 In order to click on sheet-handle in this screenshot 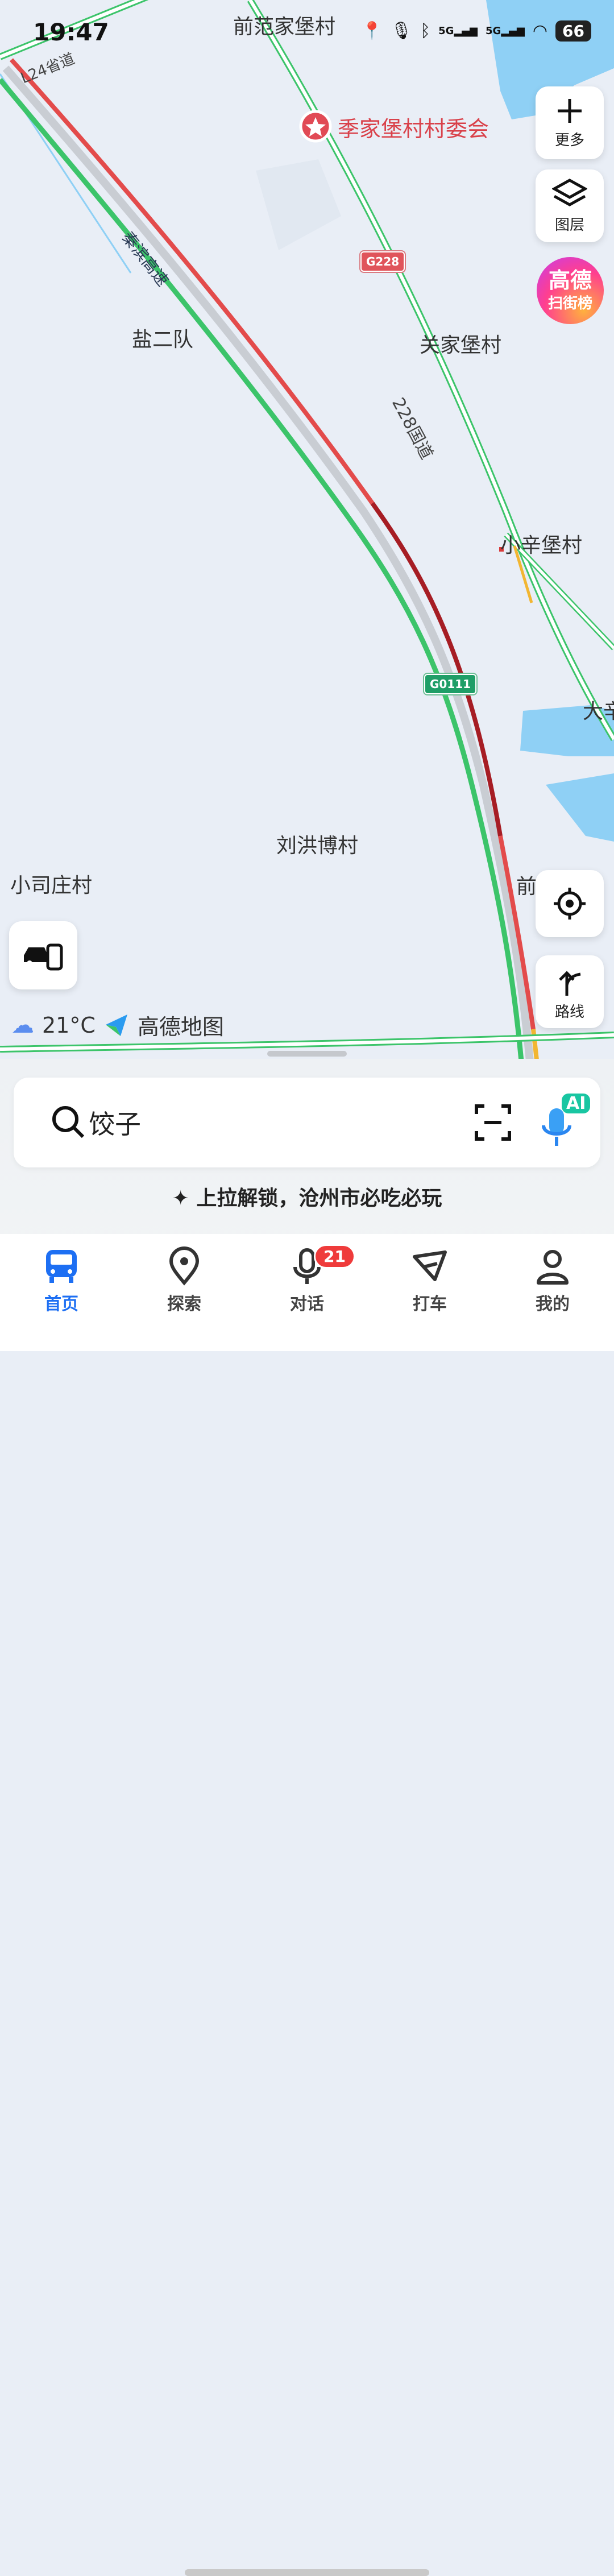, I will do `click(307, 1054)`.